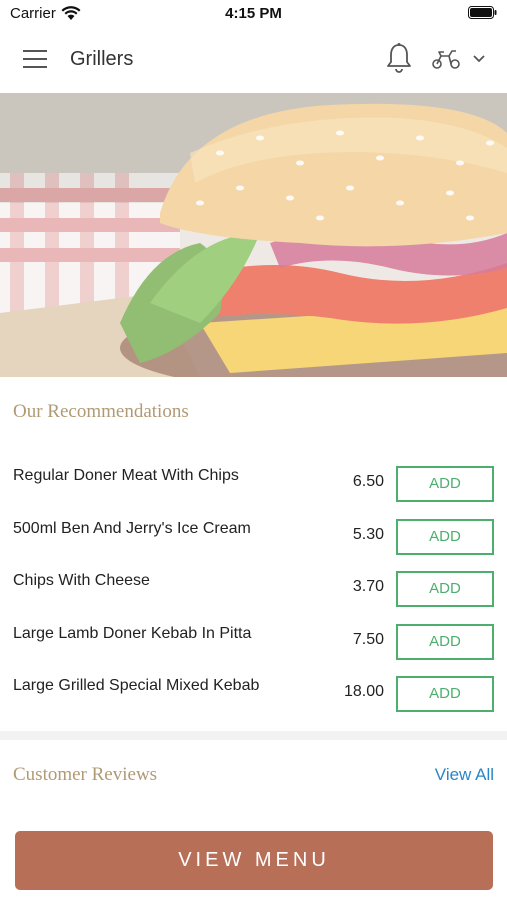 The width and height of the screenshot is (507, 900). What do you see at coordinates (446, 59) in the screenshot?
I see `scooter-icon` at bounding box center [446, 59].